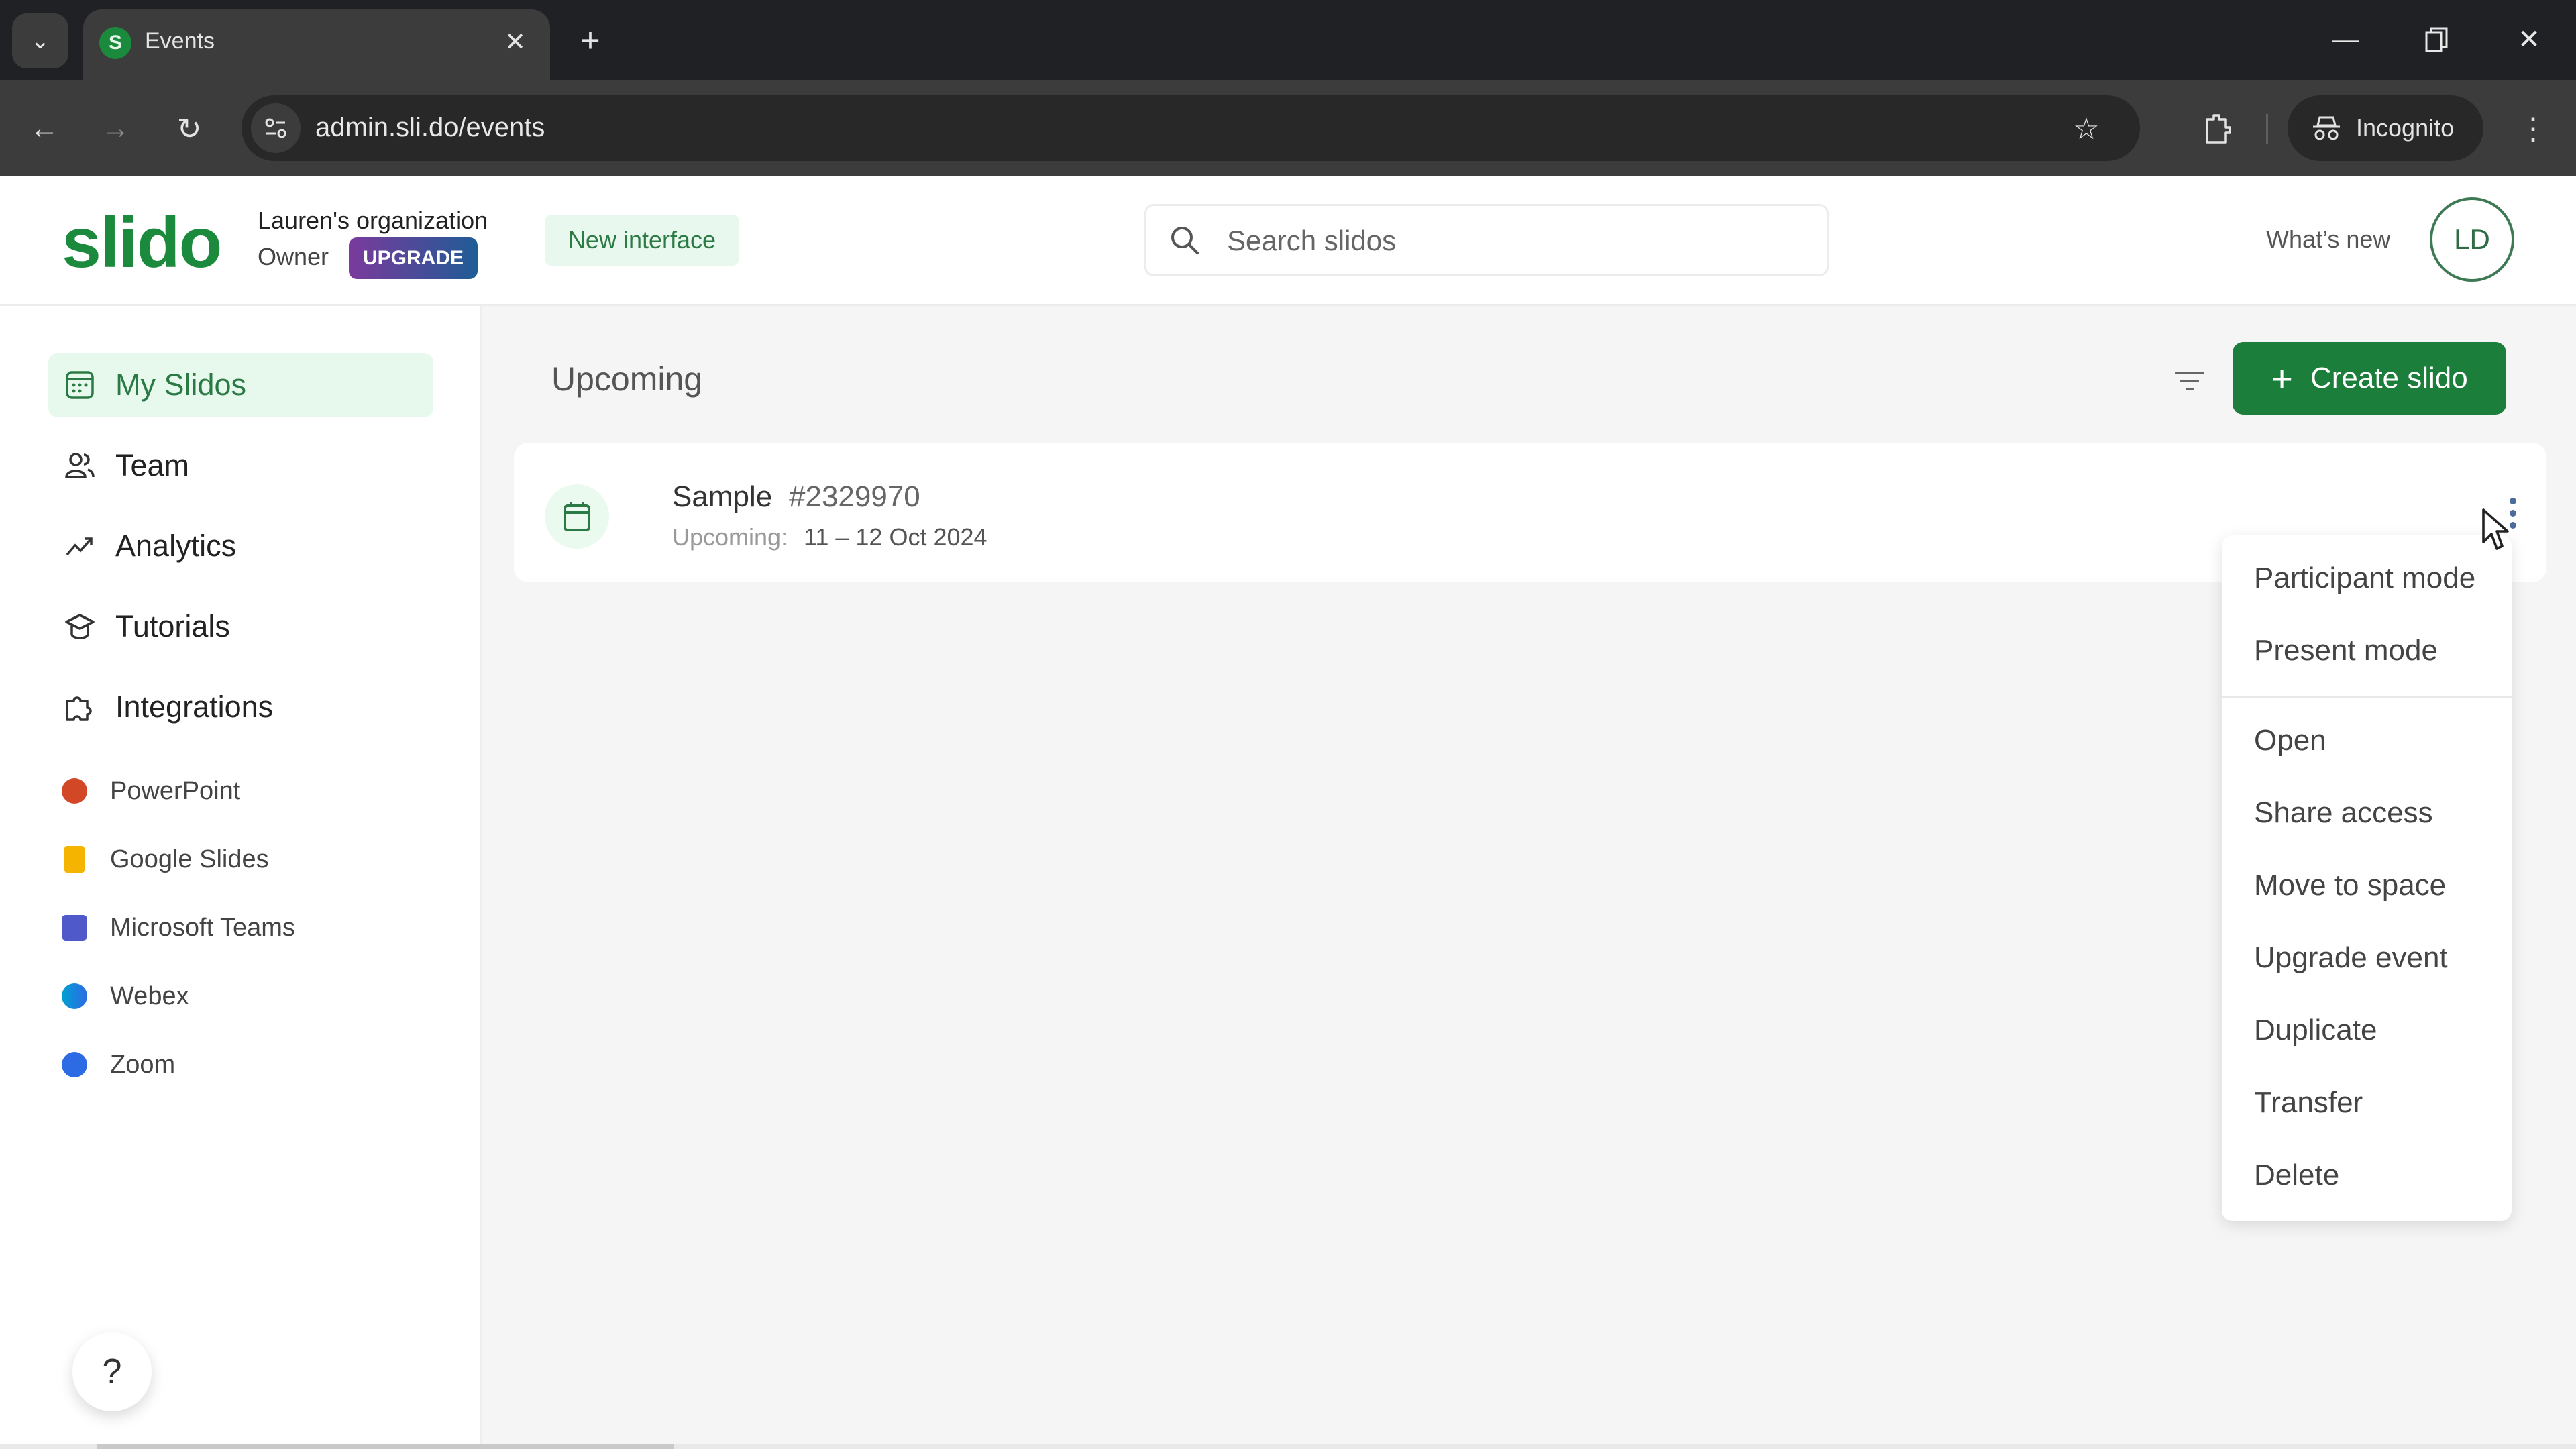 Image resolution: width=2576 pixels, height=1449 pixels. Describe the element at coordinates (175, 790) in the screenshot. I see `integration-label: PowerPoint` at that location.